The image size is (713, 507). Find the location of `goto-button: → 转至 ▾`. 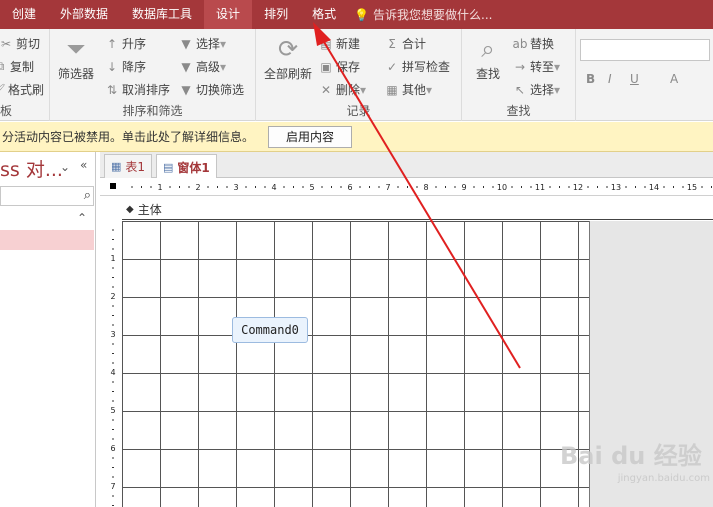

goto-button: → 转至 ▾ is located at coordinates (536, 66).